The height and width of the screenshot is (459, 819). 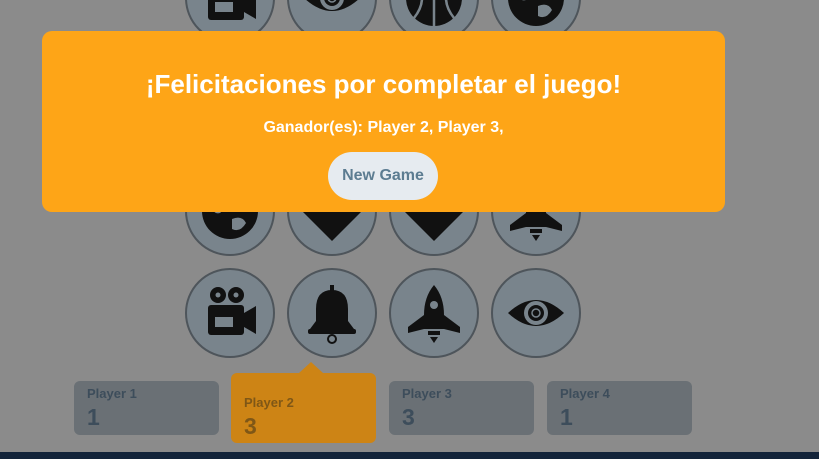 I want to click on active-player-indicator, so click(x=311, y=367).